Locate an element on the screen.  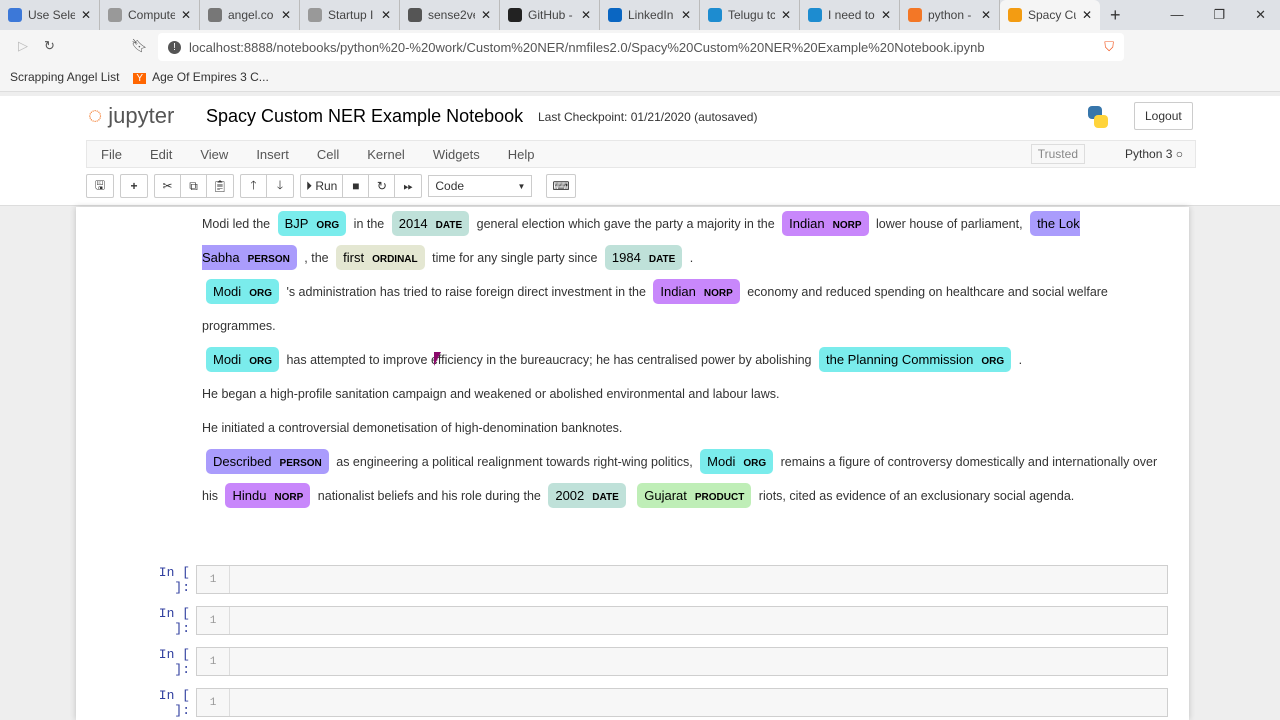
entity-text: Hindu is located at coordinates (249, 495).